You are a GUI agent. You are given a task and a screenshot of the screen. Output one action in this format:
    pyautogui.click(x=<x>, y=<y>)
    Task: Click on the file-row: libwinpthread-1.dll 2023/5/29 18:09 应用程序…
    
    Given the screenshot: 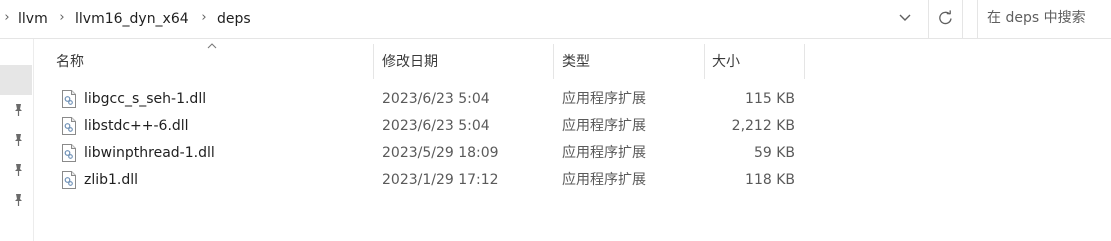 What is the action you would take?
    pyautogui.click(x=572, y=153)
    